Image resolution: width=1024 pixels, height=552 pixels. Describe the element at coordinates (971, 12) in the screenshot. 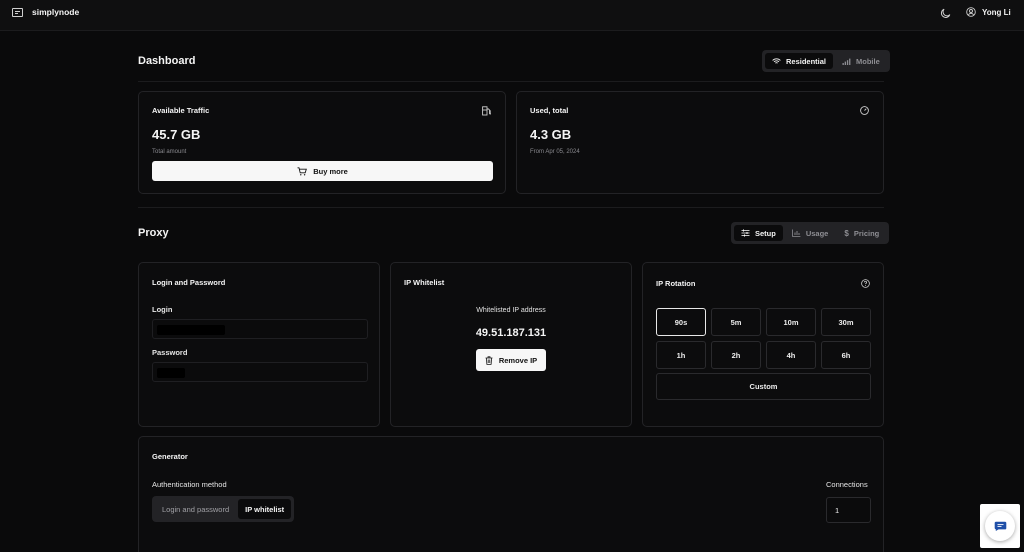

I see `user-icon` at that location.